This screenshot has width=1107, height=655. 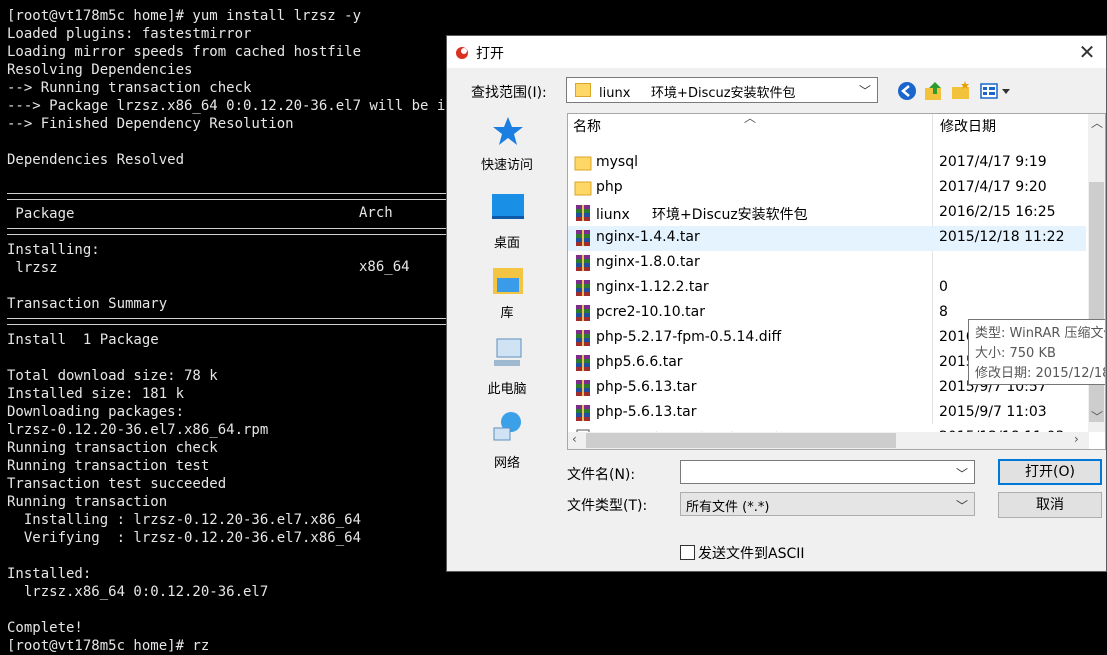 I want to click on place-this-pc: 此电脑, so click(x=507, y=371).